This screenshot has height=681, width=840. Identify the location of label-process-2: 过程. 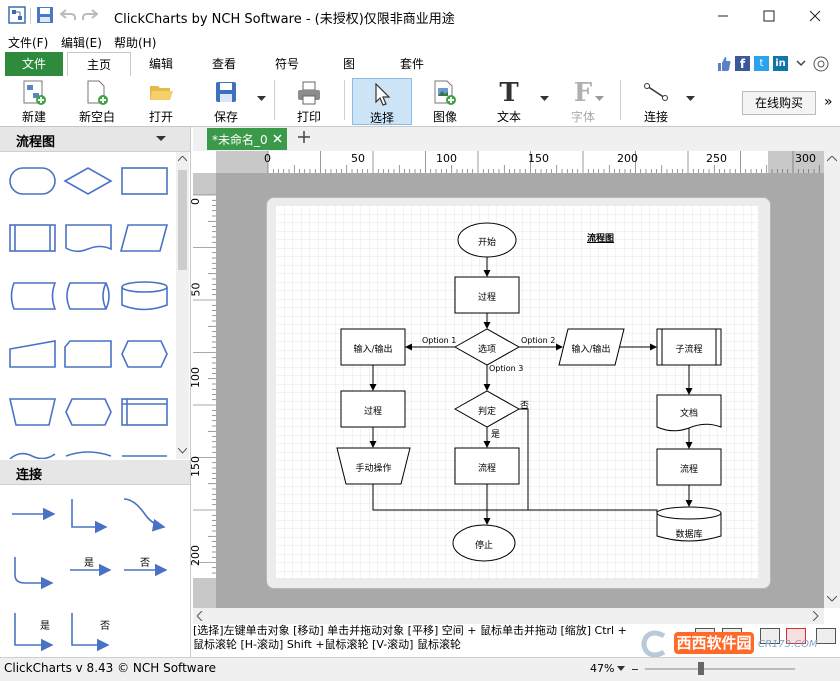
(373, 410).